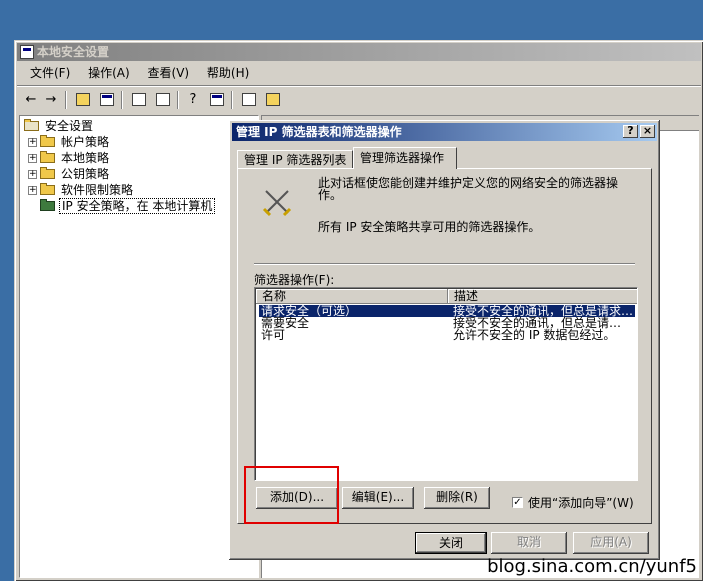  Describe the element at coordinates (468, 189) in the screenshot. I see `intro-text: 此对话框使您能创建并维护定义您的网络安全的筛选器操作。` at that location.